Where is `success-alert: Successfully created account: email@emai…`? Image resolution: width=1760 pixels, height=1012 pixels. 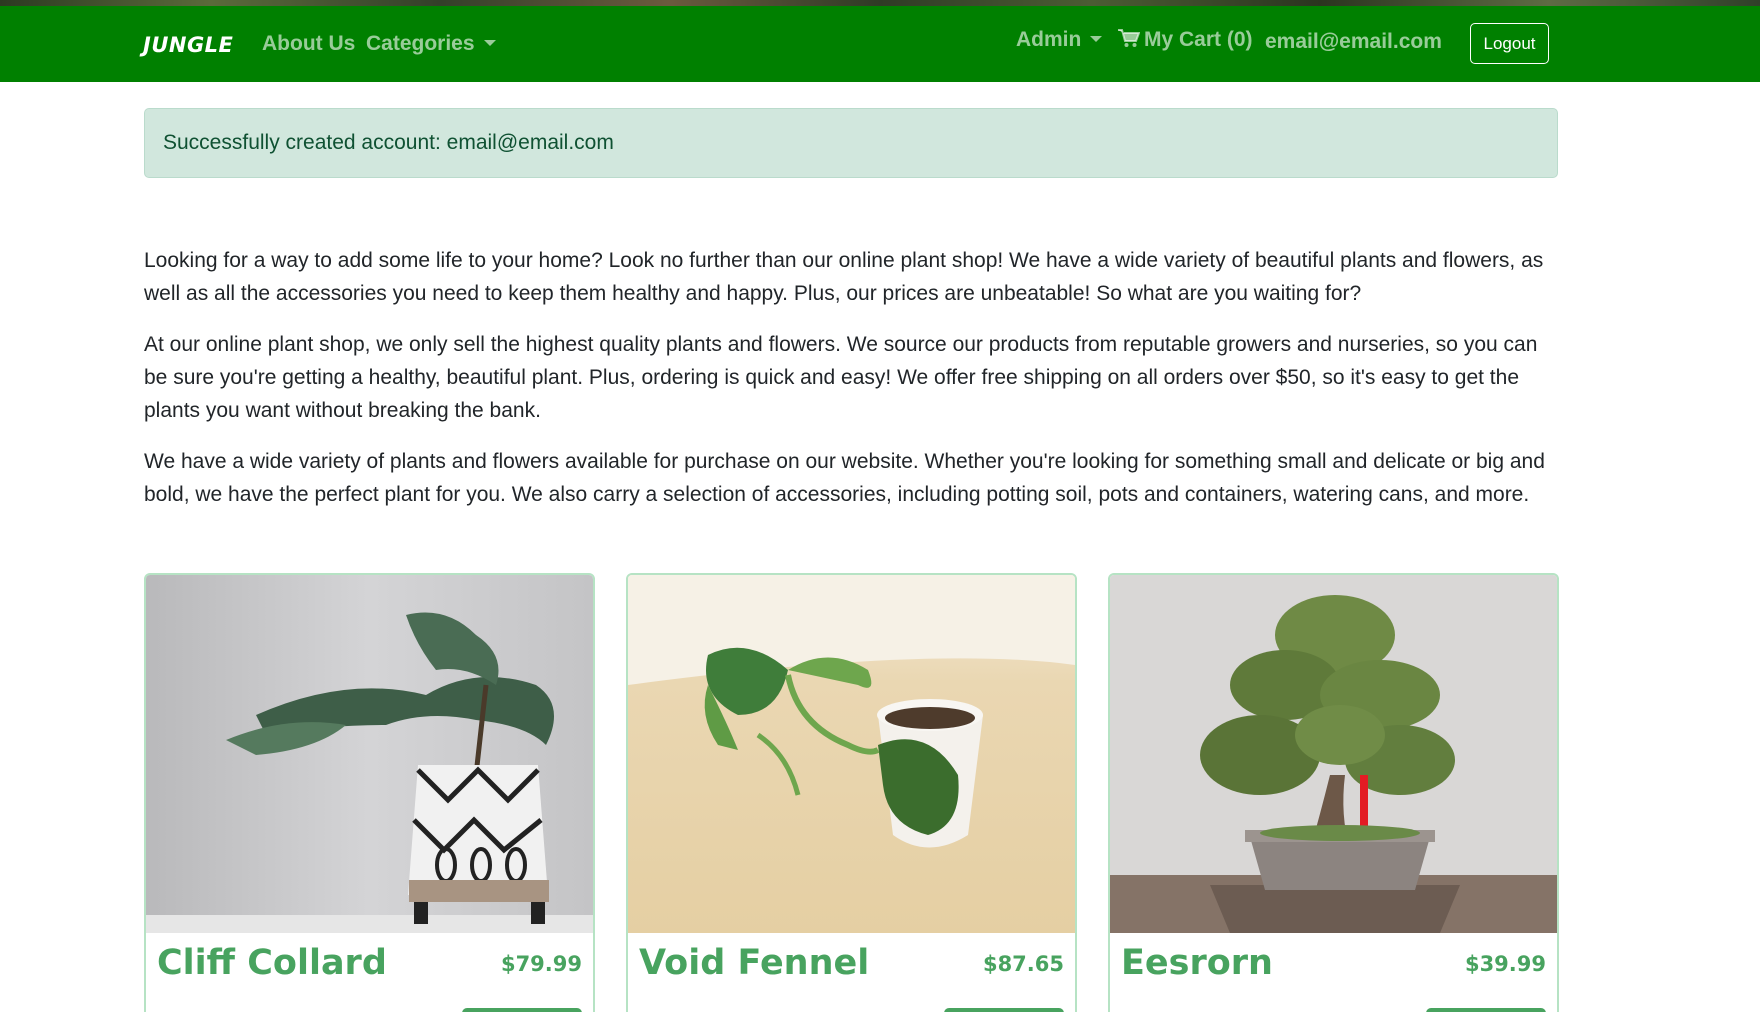
success-alert: Successfully created account: email@emai… is located at coordinates (851, 143).